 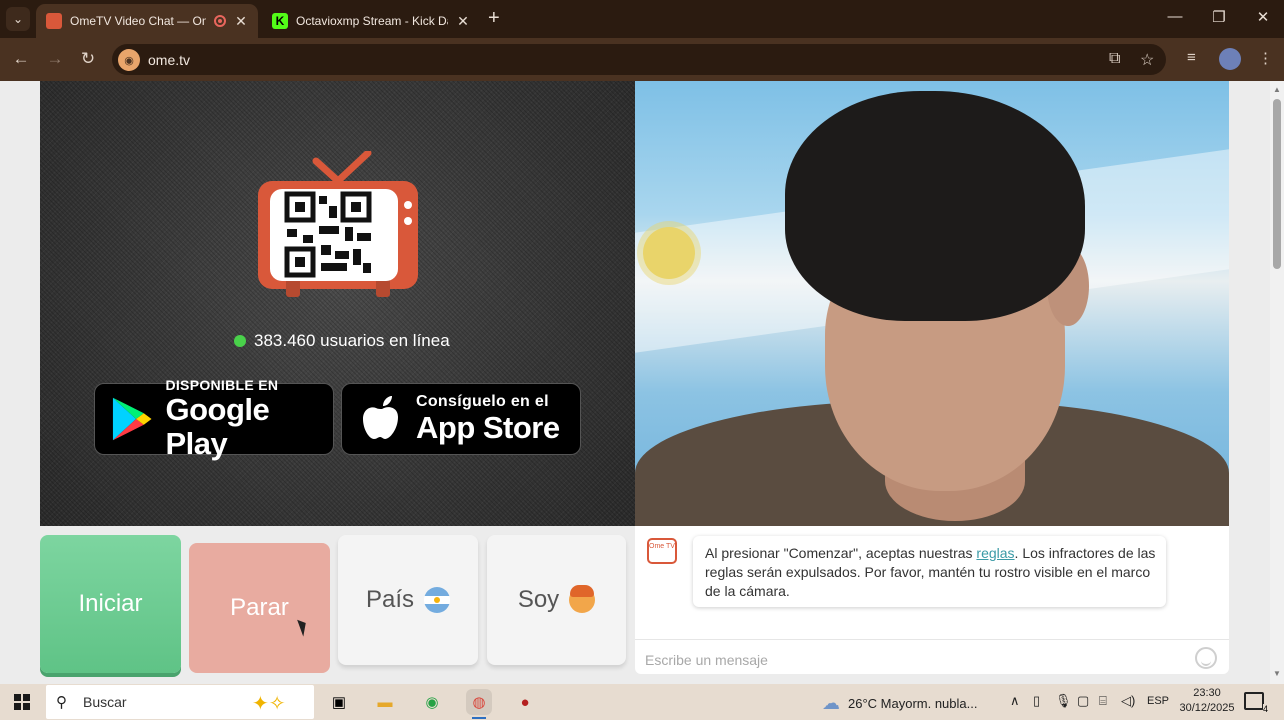 What do you see at coordinates (1147, 60) in the screenshot?
I see `bookmark-star-icon: ☆` at bounding box center [1147, 60].